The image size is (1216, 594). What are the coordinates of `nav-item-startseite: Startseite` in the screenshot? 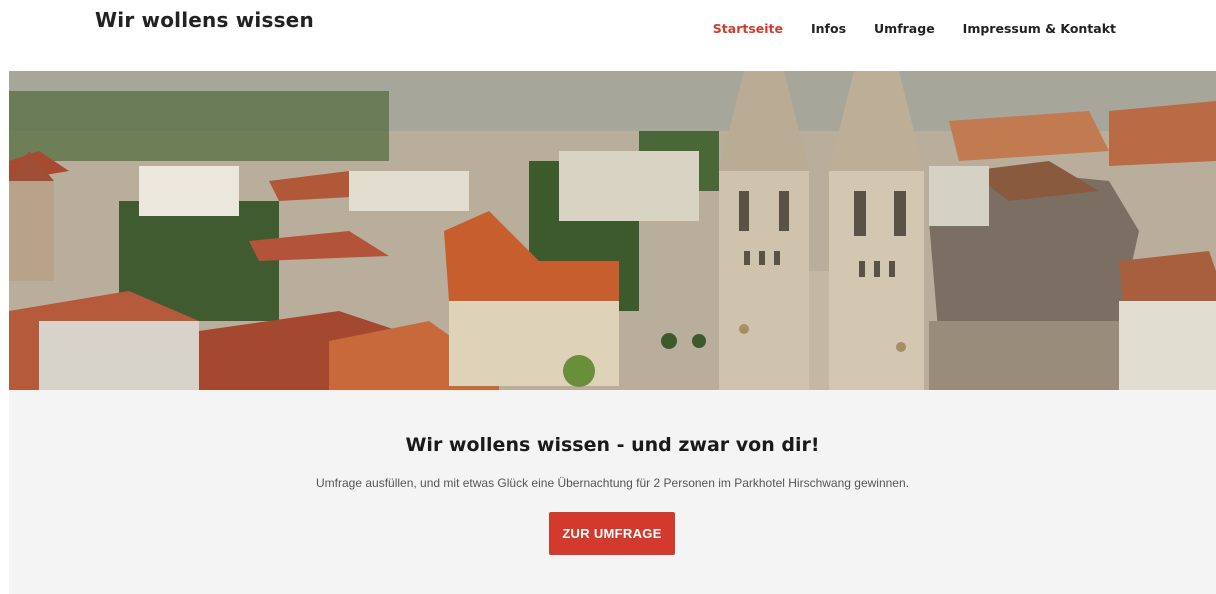 It's located at (748, 28).